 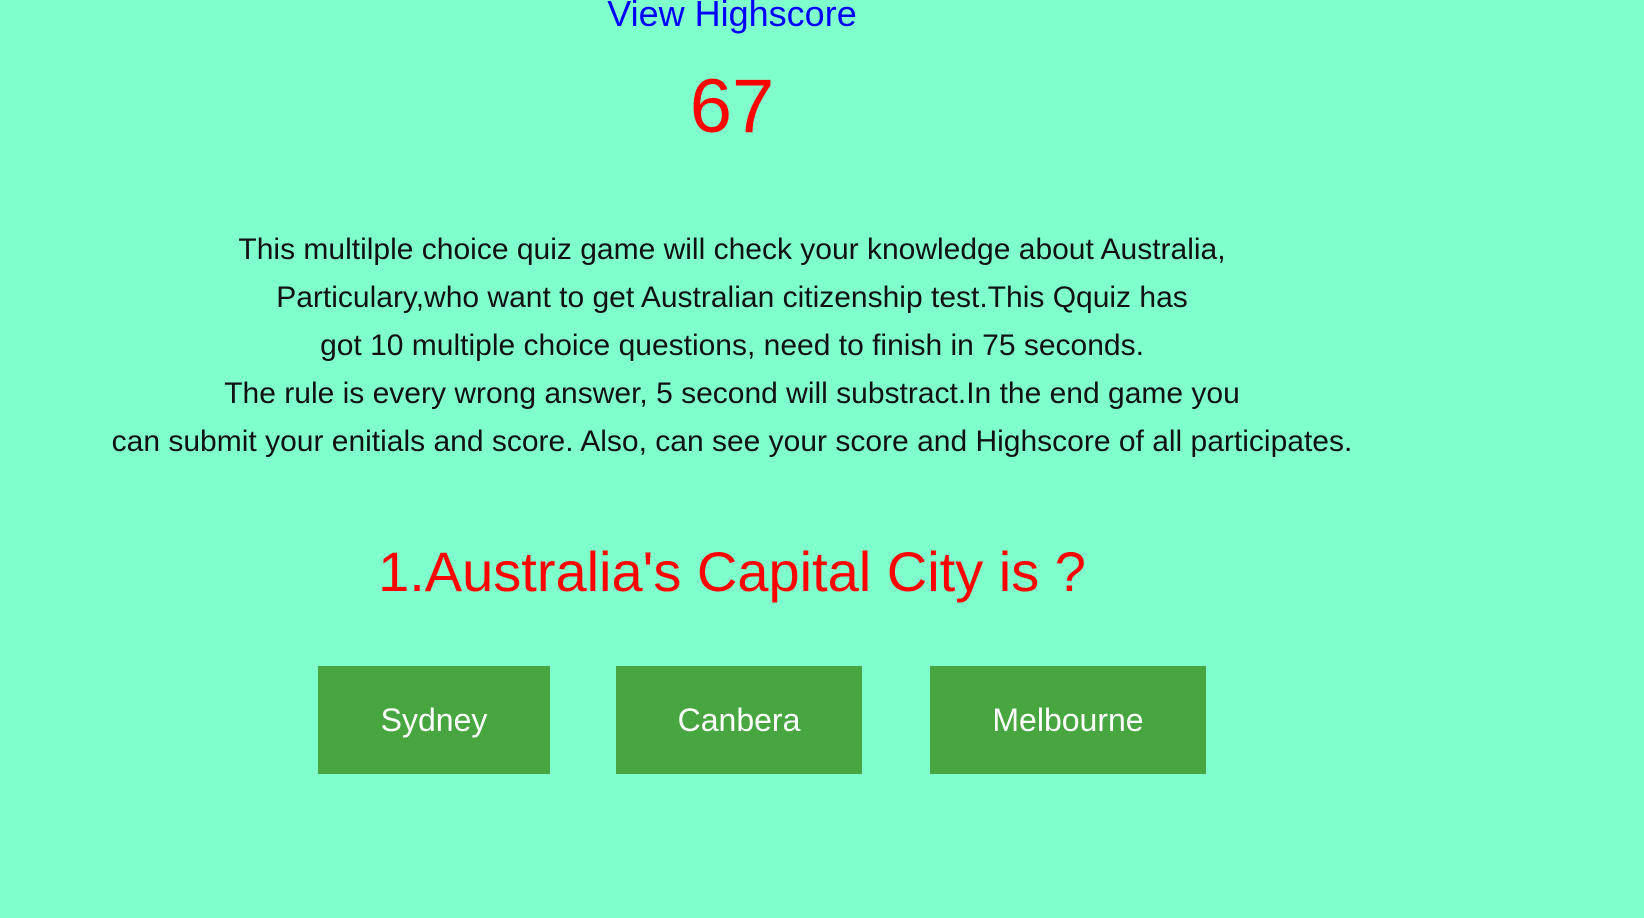 What do you see at coordinates (739, 720) in the screenshot?
I see `choice-button-canbera: Canbera` at bounding box center [739, 720].